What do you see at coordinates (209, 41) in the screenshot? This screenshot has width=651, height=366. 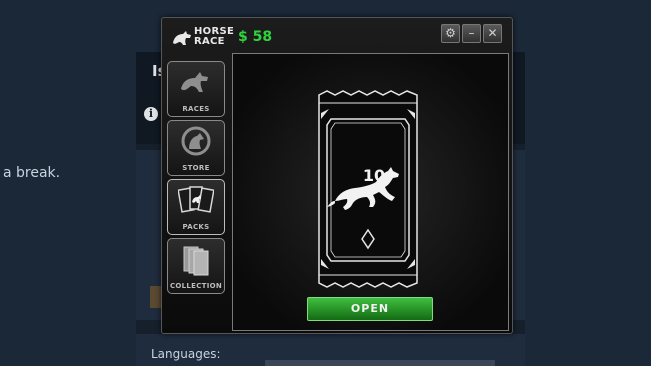 I see `app-name-line2: RACE` at bounding box center [209, 41].